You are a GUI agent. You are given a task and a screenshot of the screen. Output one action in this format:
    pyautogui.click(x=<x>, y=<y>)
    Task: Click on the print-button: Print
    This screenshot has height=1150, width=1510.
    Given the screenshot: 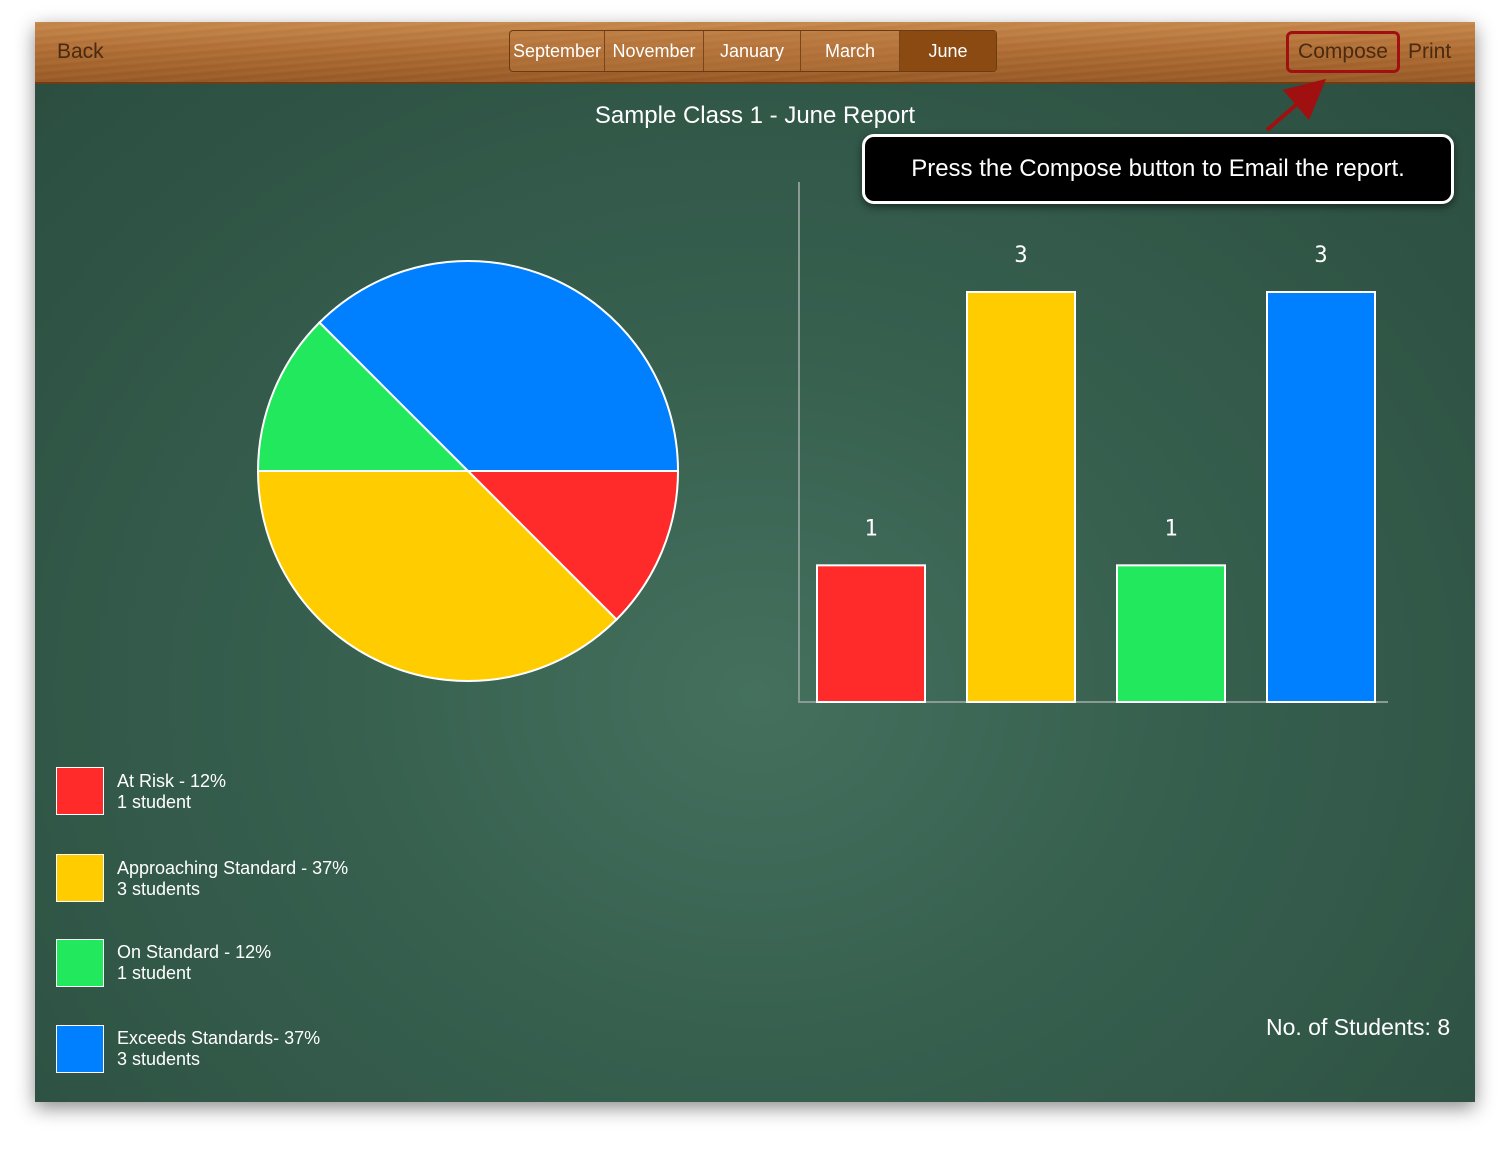 What is the action you would take?
    pyautogui.click(x=1429, y=52)
    